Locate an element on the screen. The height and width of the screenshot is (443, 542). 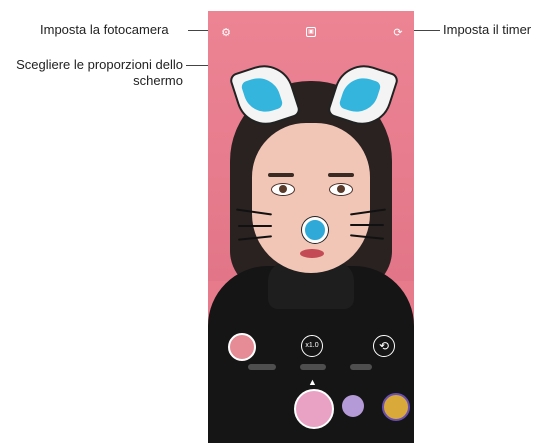
sticker-cat-selected is located at coordinates (314, 409).